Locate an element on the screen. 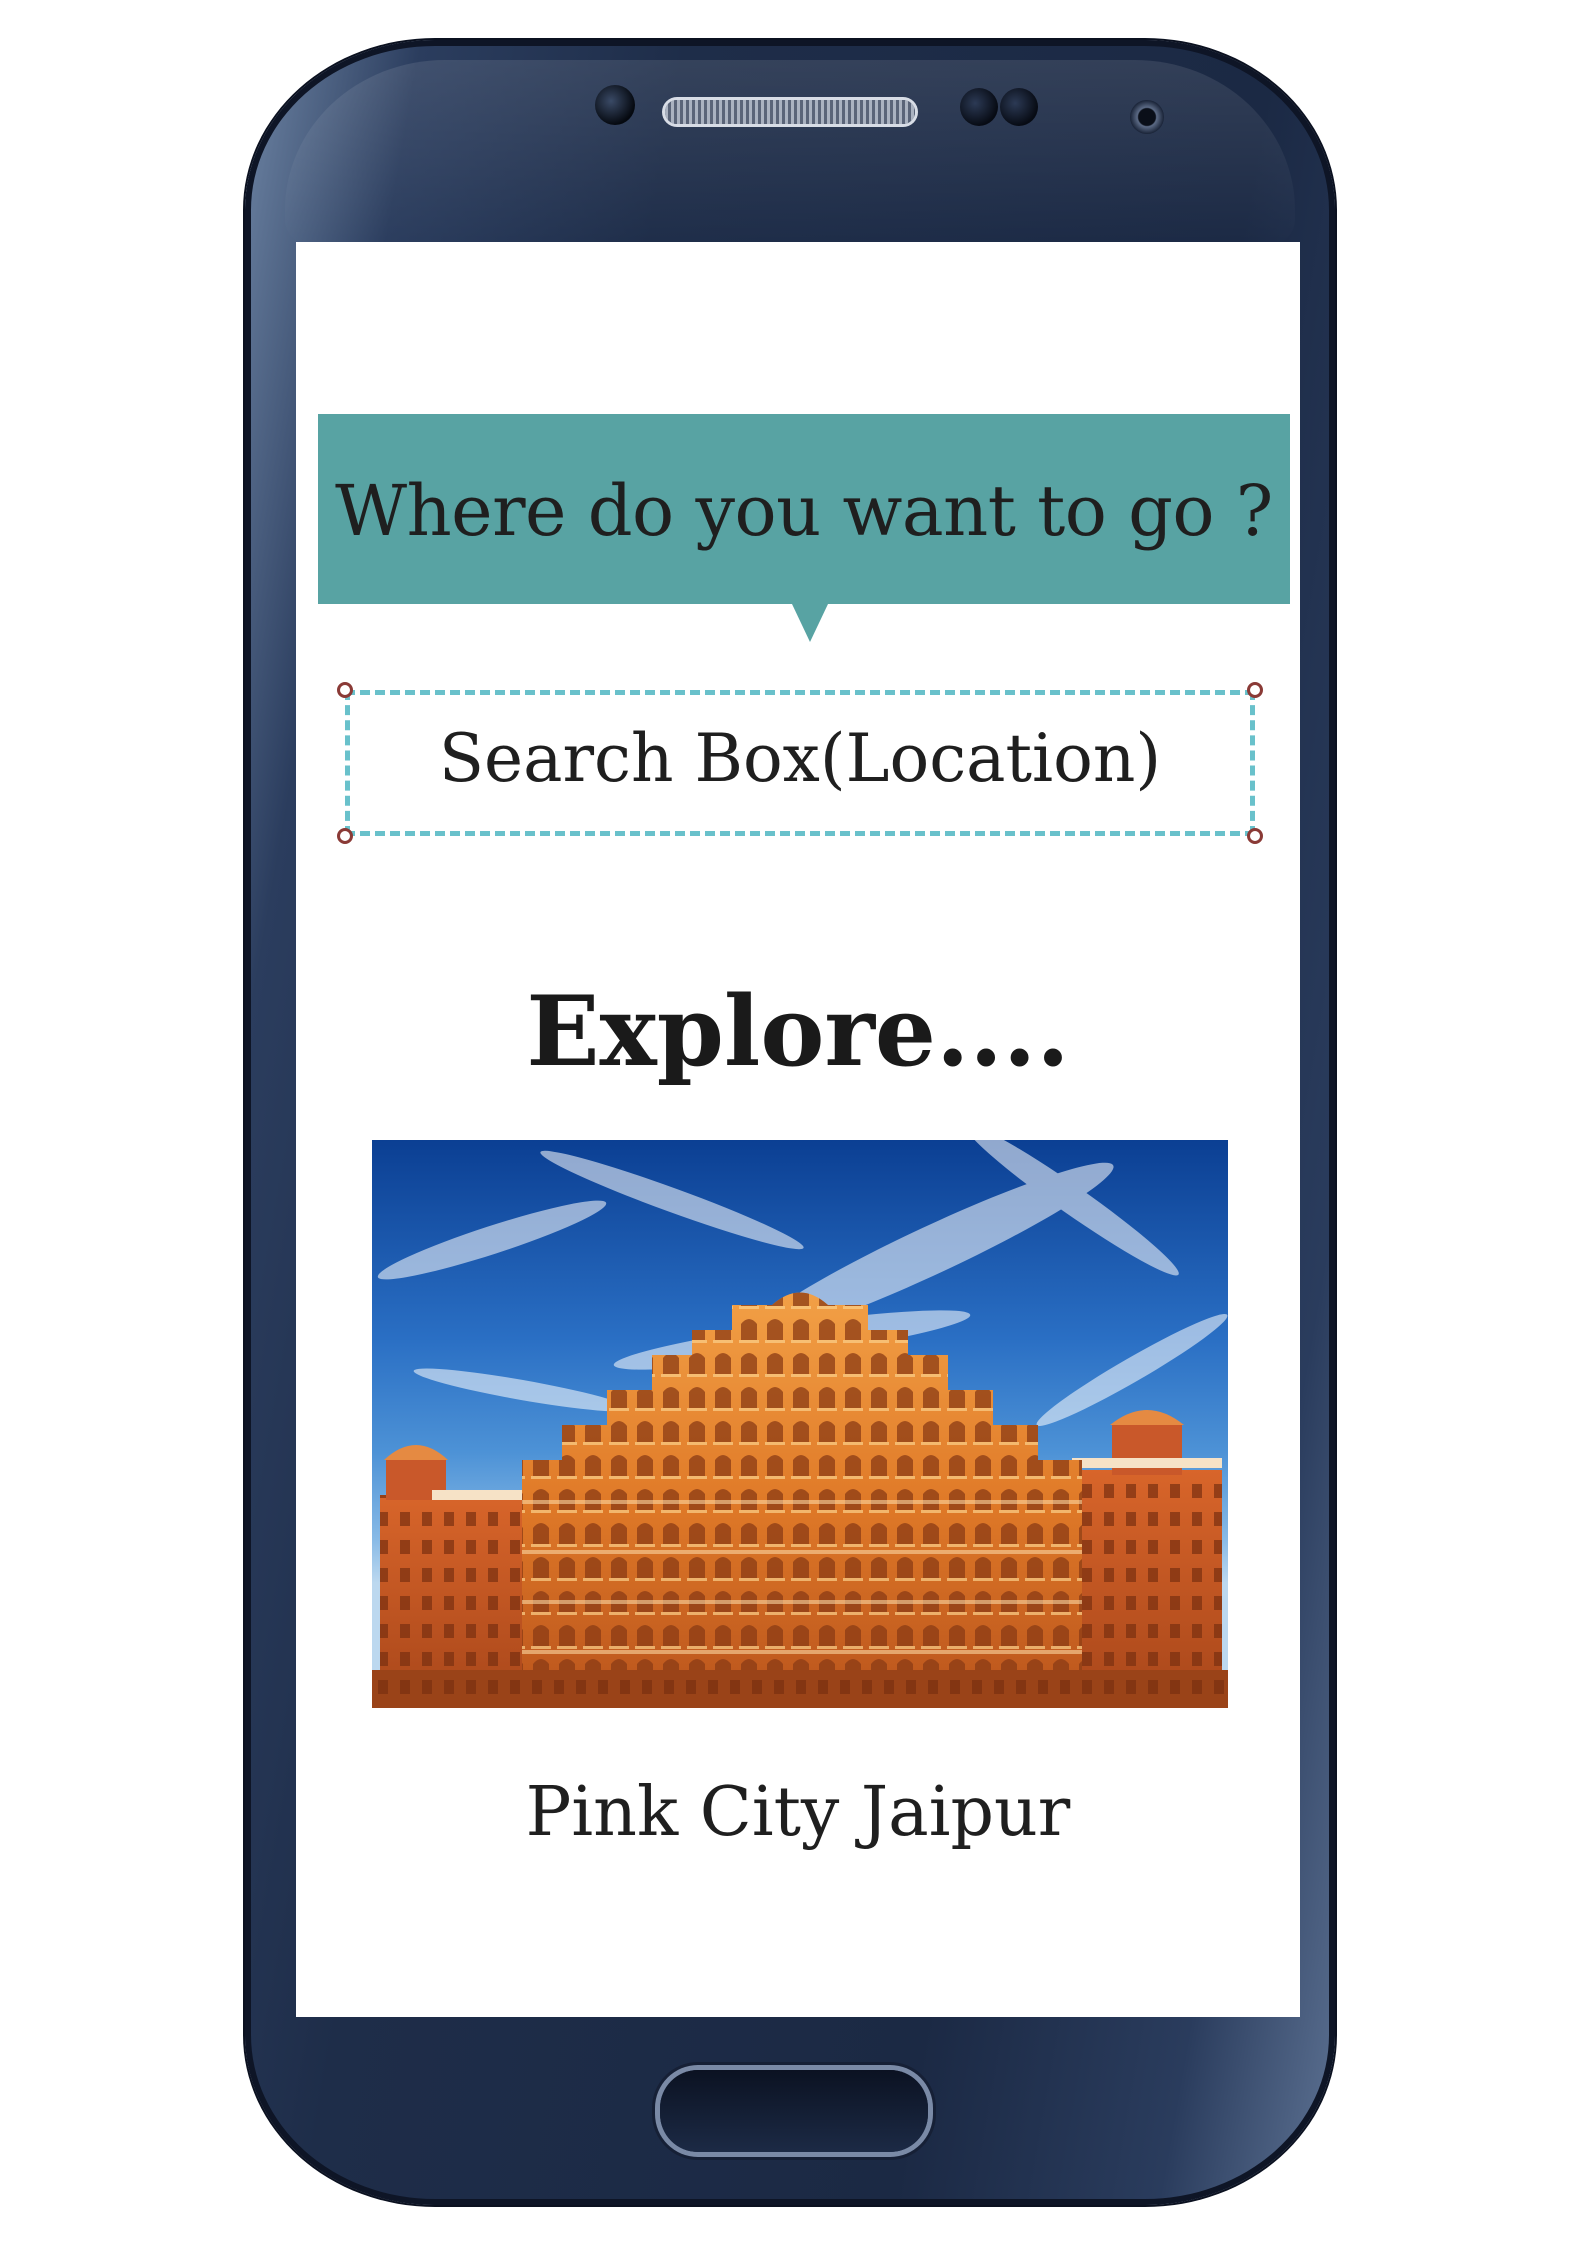 Image resolution: width=1588 pixels, height=2246 pixels. palace-illustration is located at coordinates (800, 1424).